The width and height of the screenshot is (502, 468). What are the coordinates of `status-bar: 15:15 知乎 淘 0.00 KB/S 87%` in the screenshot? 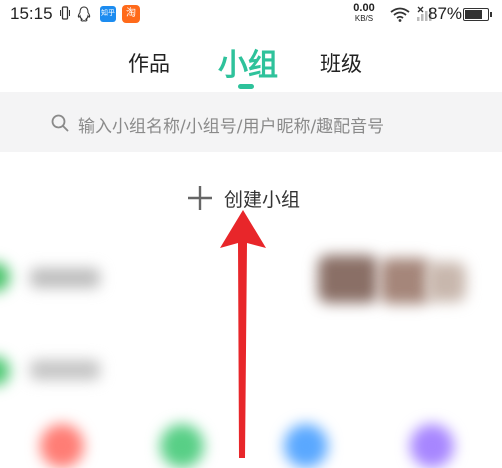 It's located at (251, 14).